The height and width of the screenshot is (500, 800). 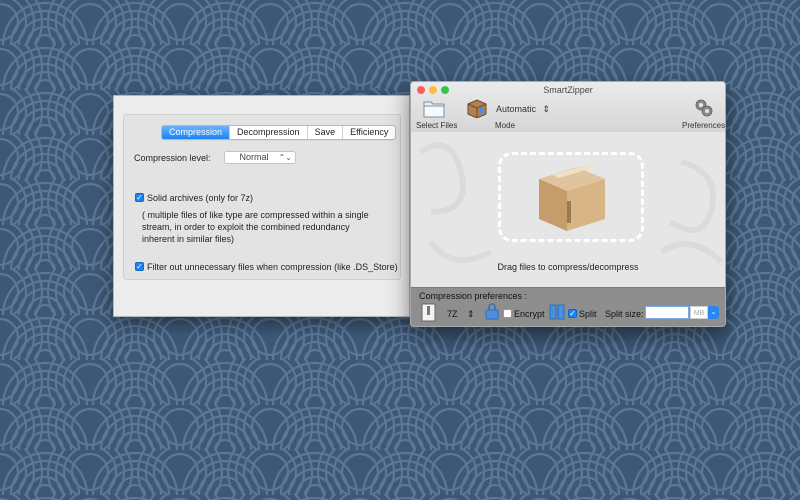 I want to click on split-label: Split, so click(x=588, y=314).